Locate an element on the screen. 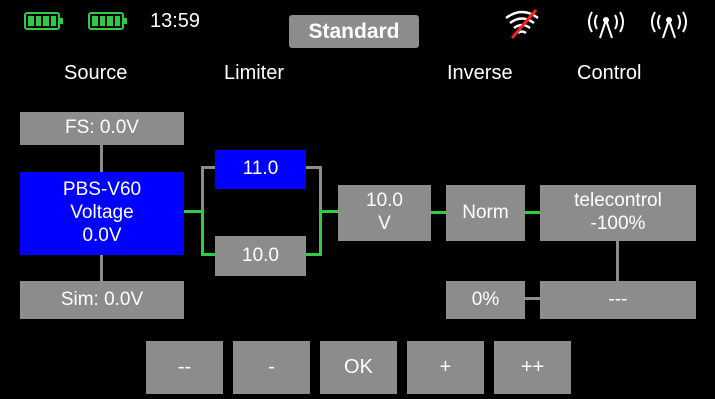 The image size is (715, 399). limited-value-unit: V is located at coordinates (384, 223).